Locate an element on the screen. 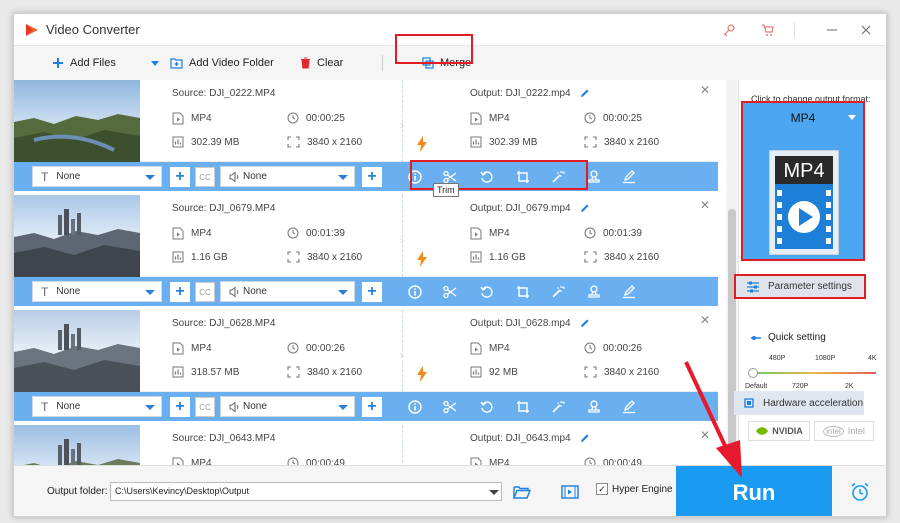 The width and height of the screenshot is (900, 523). list-scrollbar-thumb is located at coordinates (732, 337).